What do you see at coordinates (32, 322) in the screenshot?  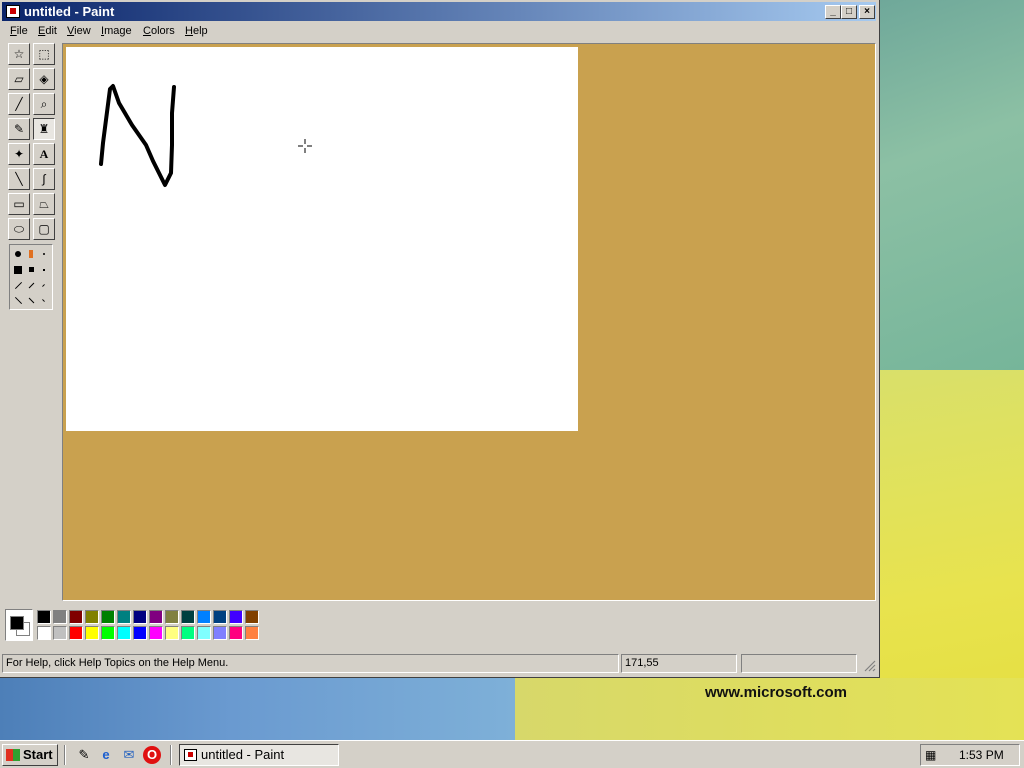 I see `toolbox: ☆ ⬚ ▱ ◈ ╱ ⌕ ✎ ♜ ✦ A ╲ ∫ ▭ ⏢ ⬭ ▢` at bounding box center [32, 322].